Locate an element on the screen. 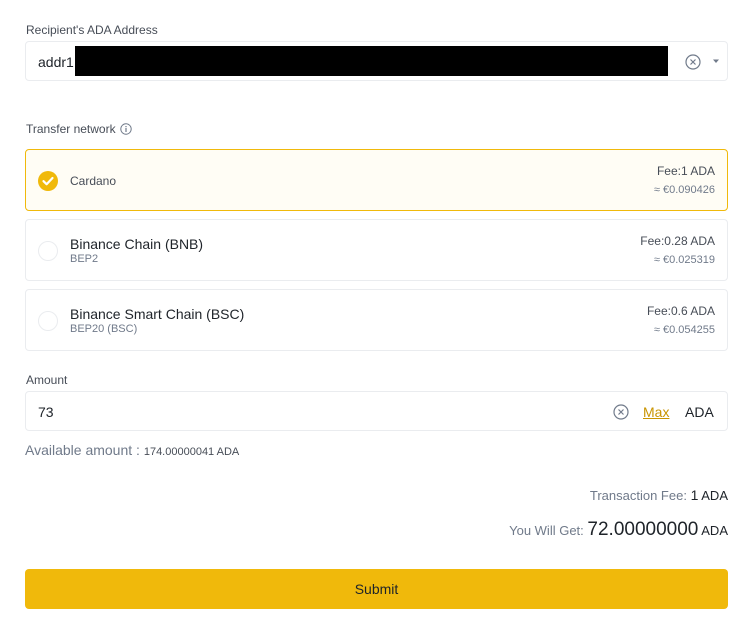 The height and width of the screenshot is (626, 740). network-sub: BEP20 (BSC) is located at coordinates (104, 329).